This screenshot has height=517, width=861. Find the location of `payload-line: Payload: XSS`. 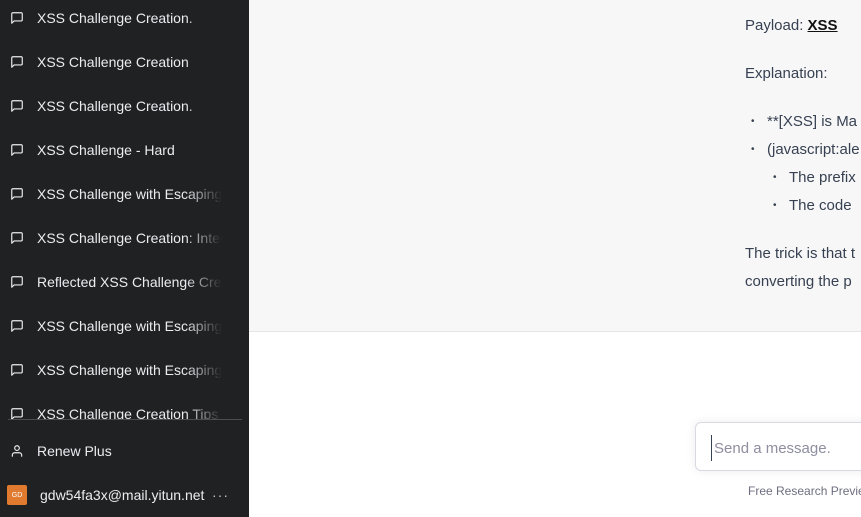

payload-line: Payload: XSS is located at coordinates (791, 25).